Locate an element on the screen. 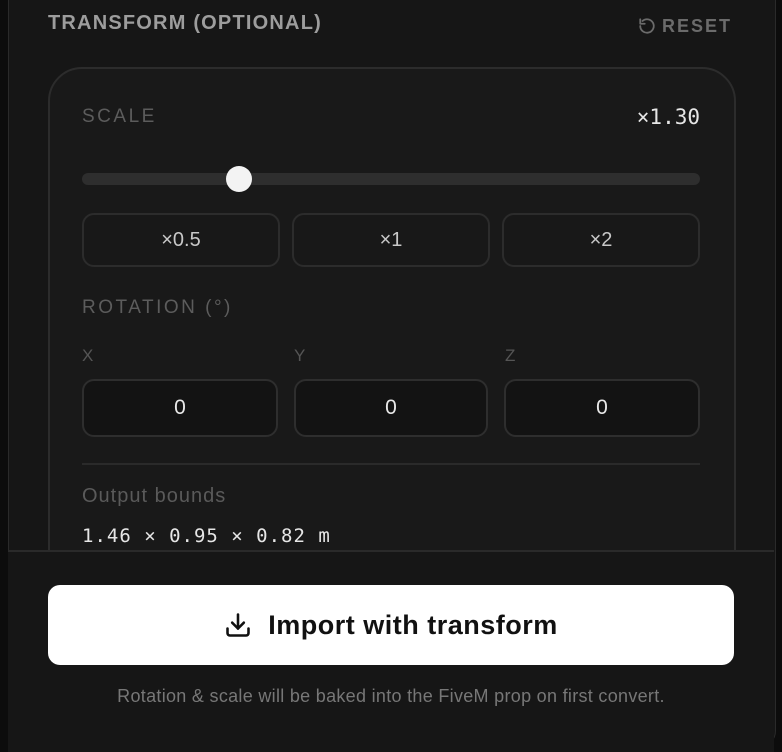  rotation-y-label: Y is located at coordinates (300, 355).